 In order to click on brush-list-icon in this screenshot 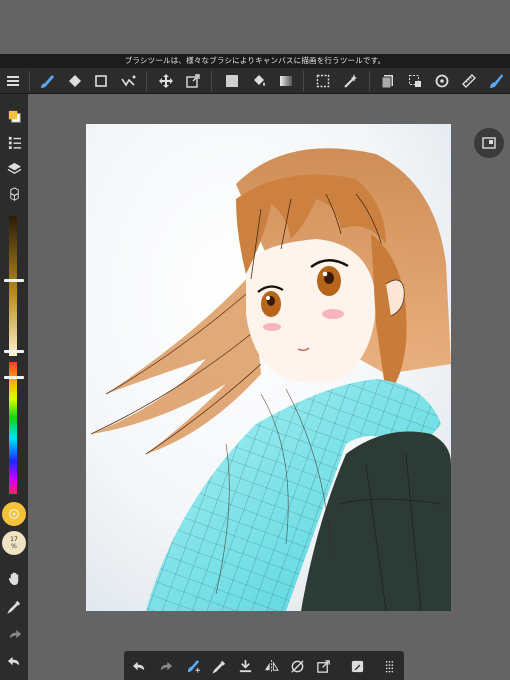, I will do `click(14, 142)`.